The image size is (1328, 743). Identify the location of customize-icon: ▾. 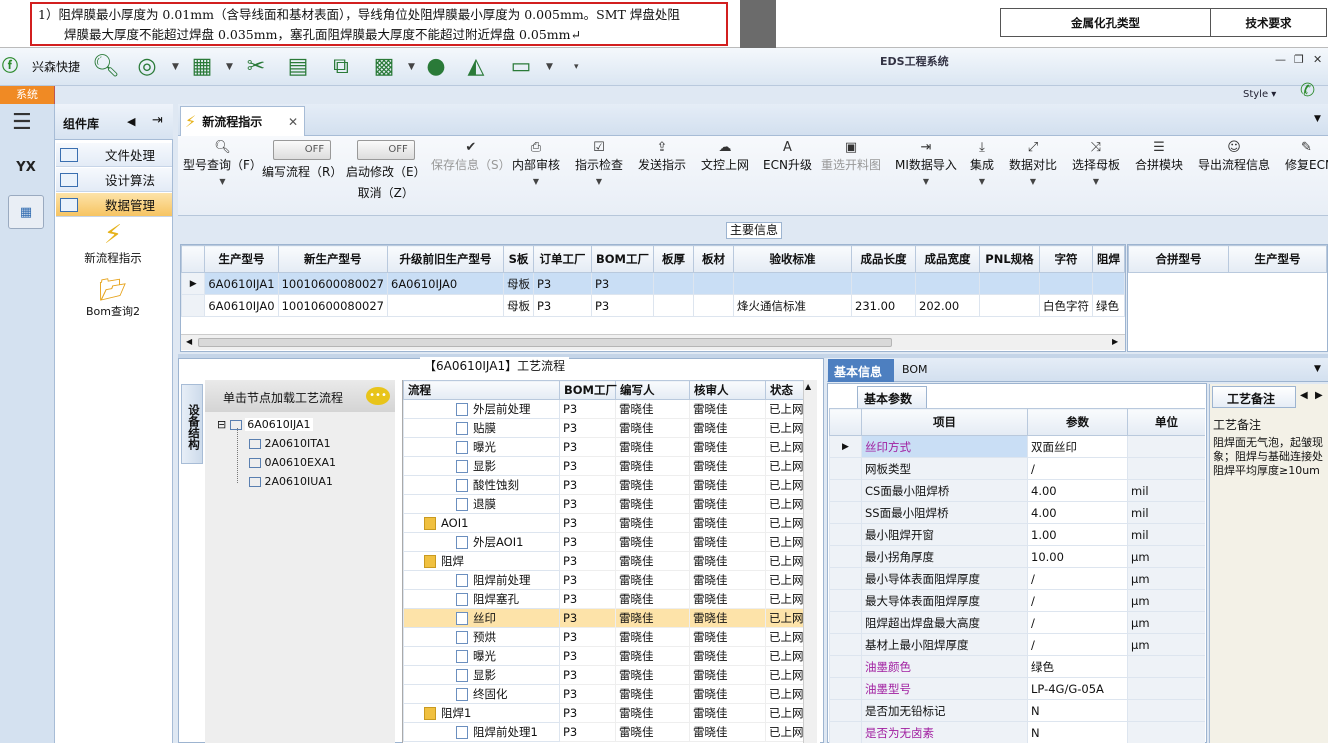
(576, 67).